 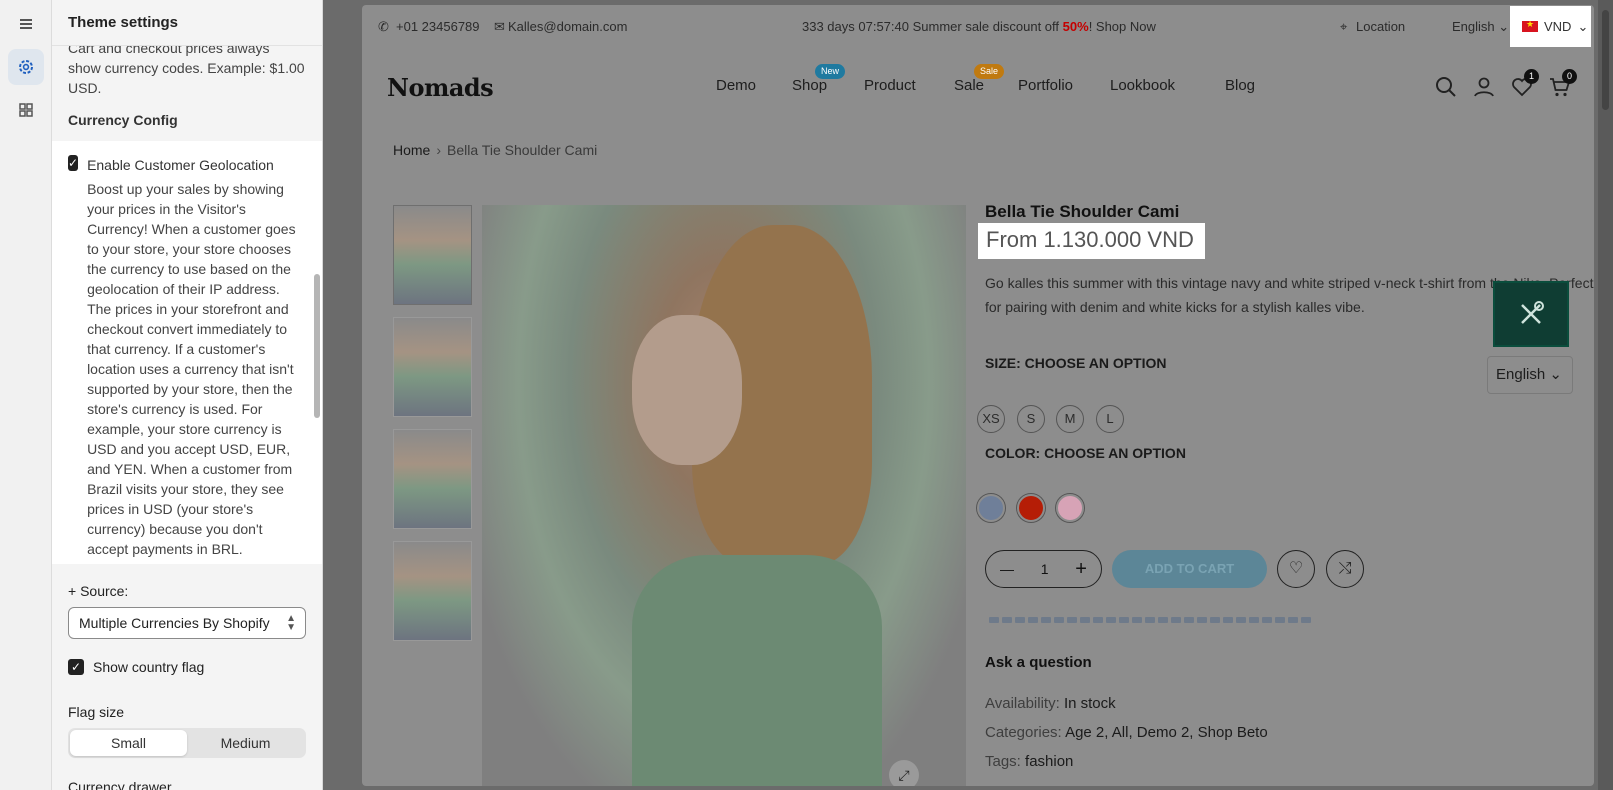 What do you see at coordinates (187, 23) in the screenshot?
I see `panel-title: Theme settings` at bounding box center [187, 23].